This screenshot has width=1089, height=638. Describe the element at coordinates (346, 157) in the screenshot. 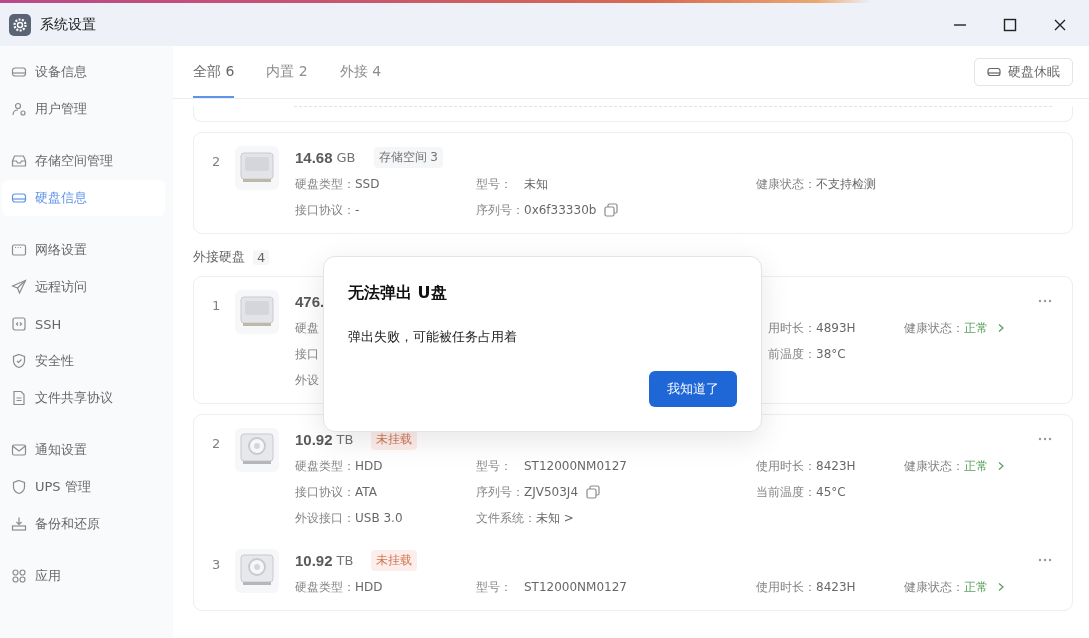

I see `size-unit: GB` at that location.